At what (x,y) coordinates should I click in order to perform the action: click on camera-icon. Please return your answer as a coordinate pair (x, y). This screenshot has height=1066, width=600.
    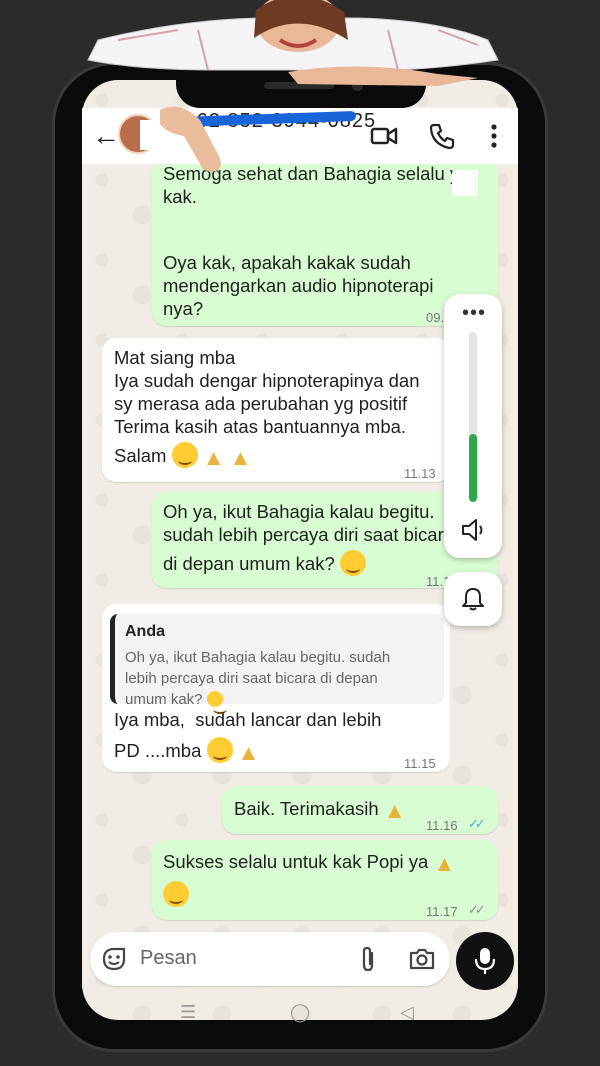
    Looking at the image, I should click on (422, 959).